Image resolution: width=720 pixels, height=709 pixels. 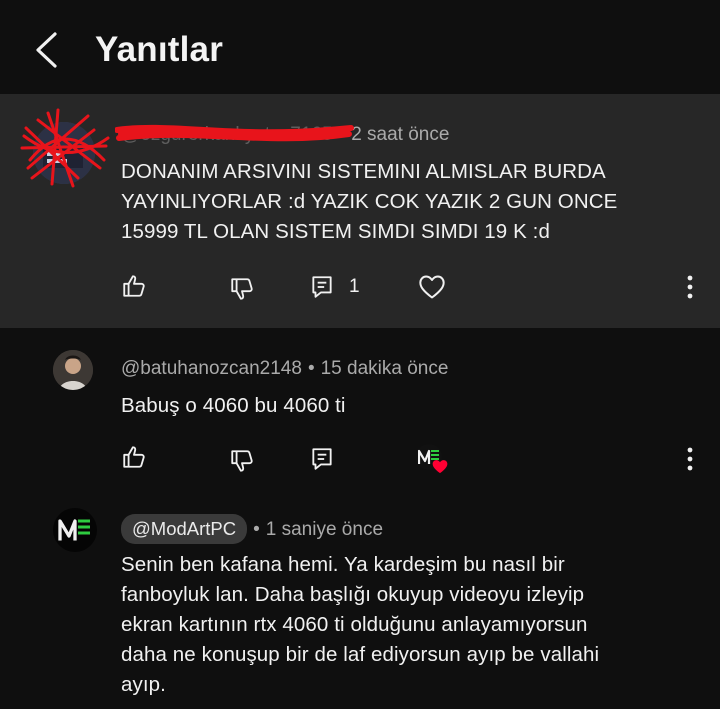 What do you see at coordinates (234, 133) in the screenshot?
I see `redaction-scribble-handle` at bounding box center [234, 133].